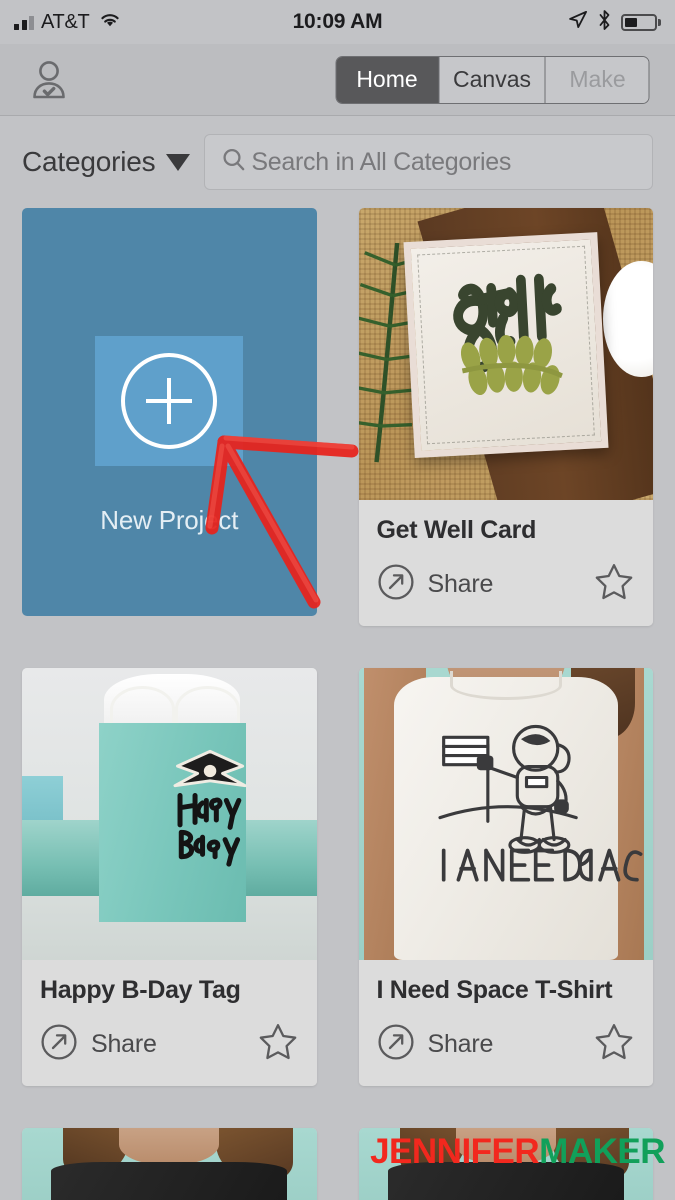 This screenshot has height=1200, width=675. I want to click on location-arrow-icon, so click(577, 22).